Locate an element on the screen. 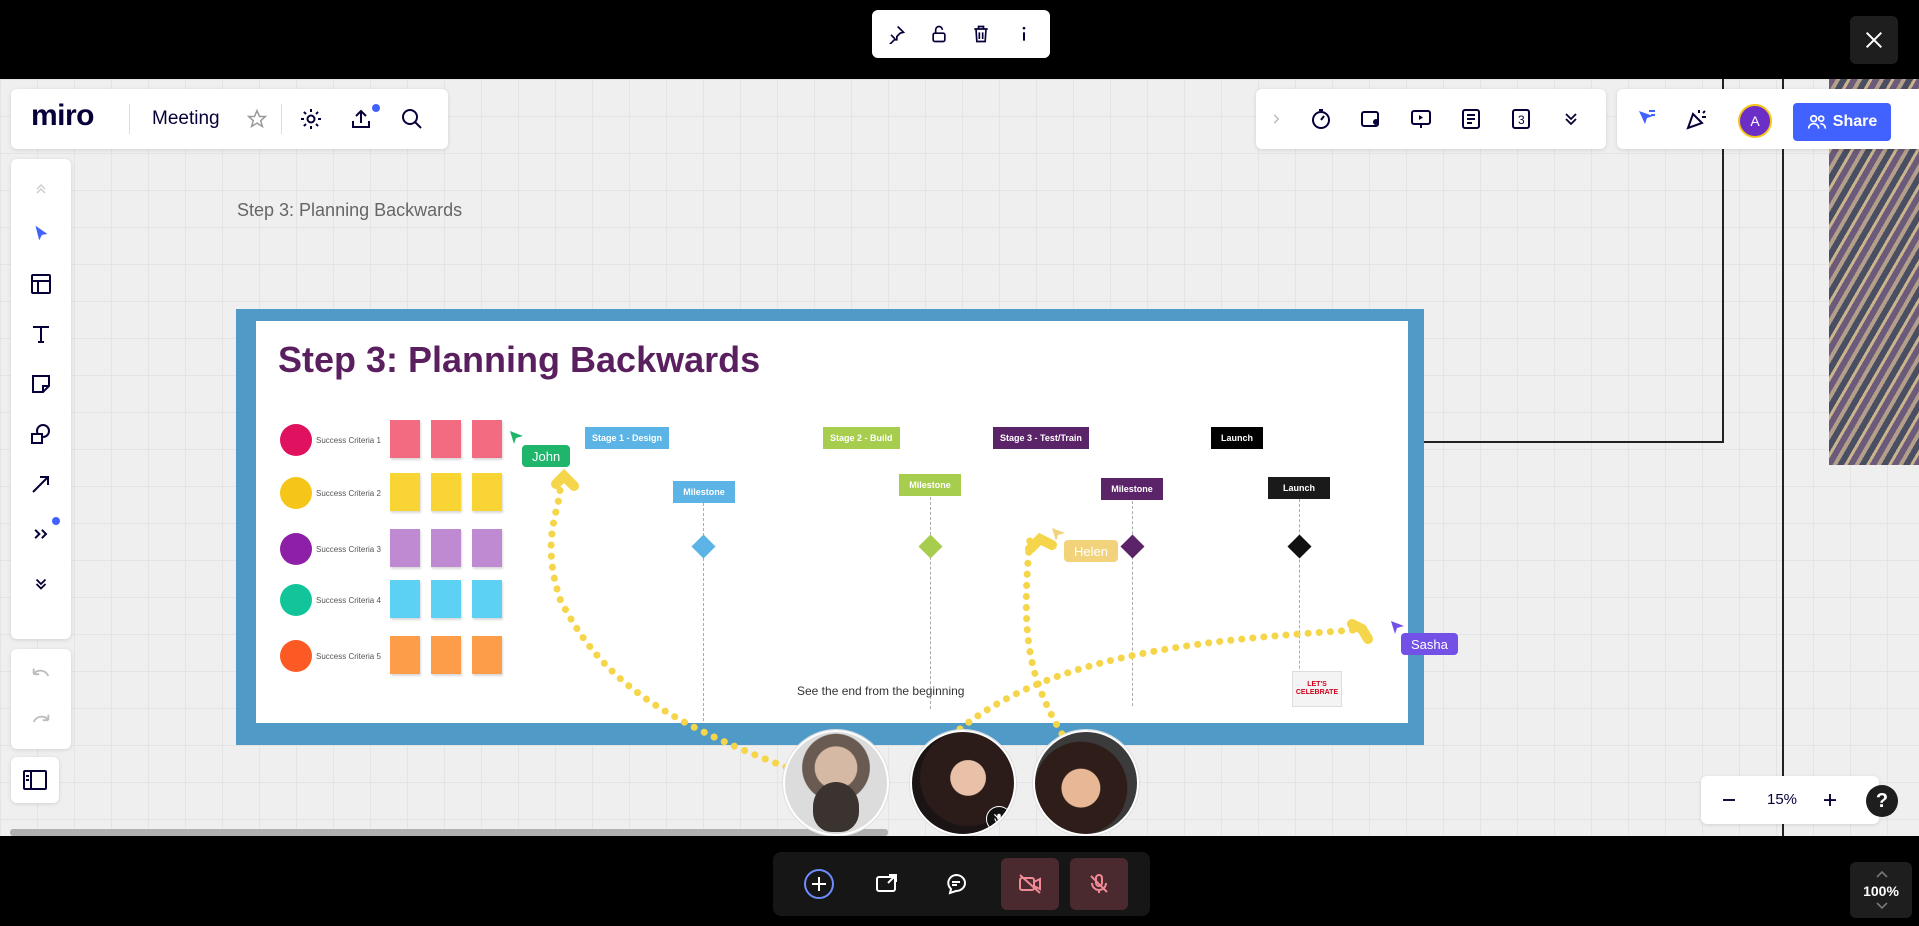 Image resolution: width=1919 pixels, height=926 pixels. adjacent-frame-border is located at coordinates (1783, 457).